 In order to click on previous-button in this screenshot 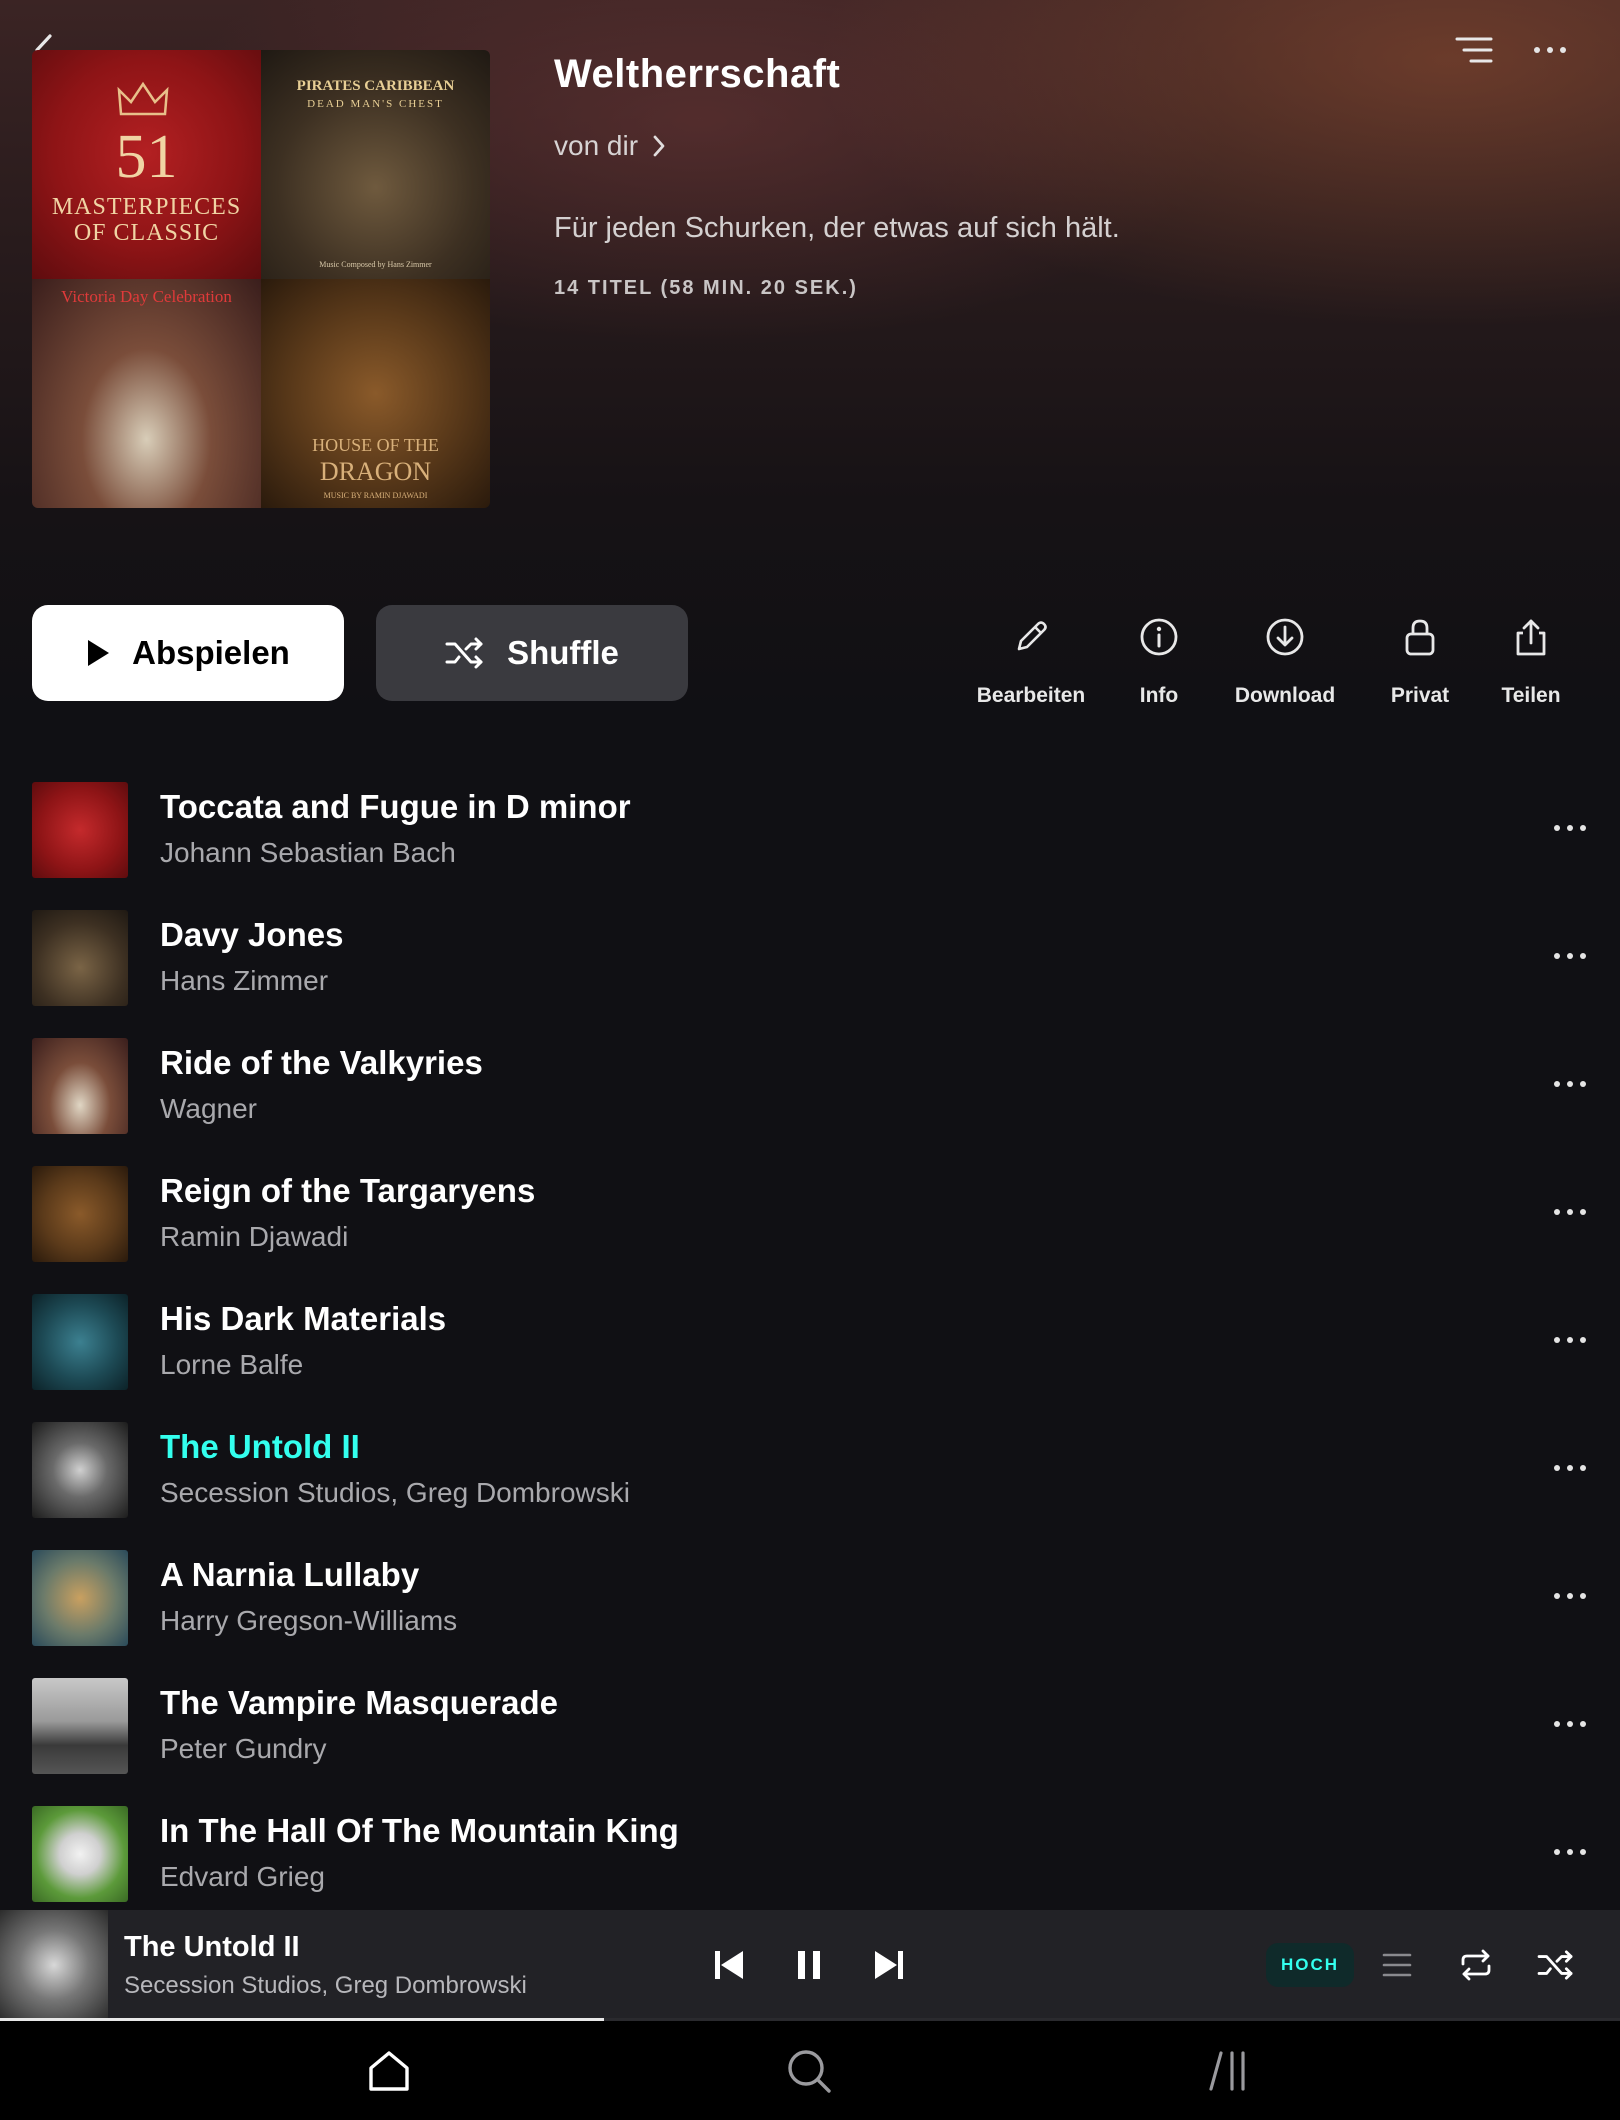, I will do `click(729, 1965)`.